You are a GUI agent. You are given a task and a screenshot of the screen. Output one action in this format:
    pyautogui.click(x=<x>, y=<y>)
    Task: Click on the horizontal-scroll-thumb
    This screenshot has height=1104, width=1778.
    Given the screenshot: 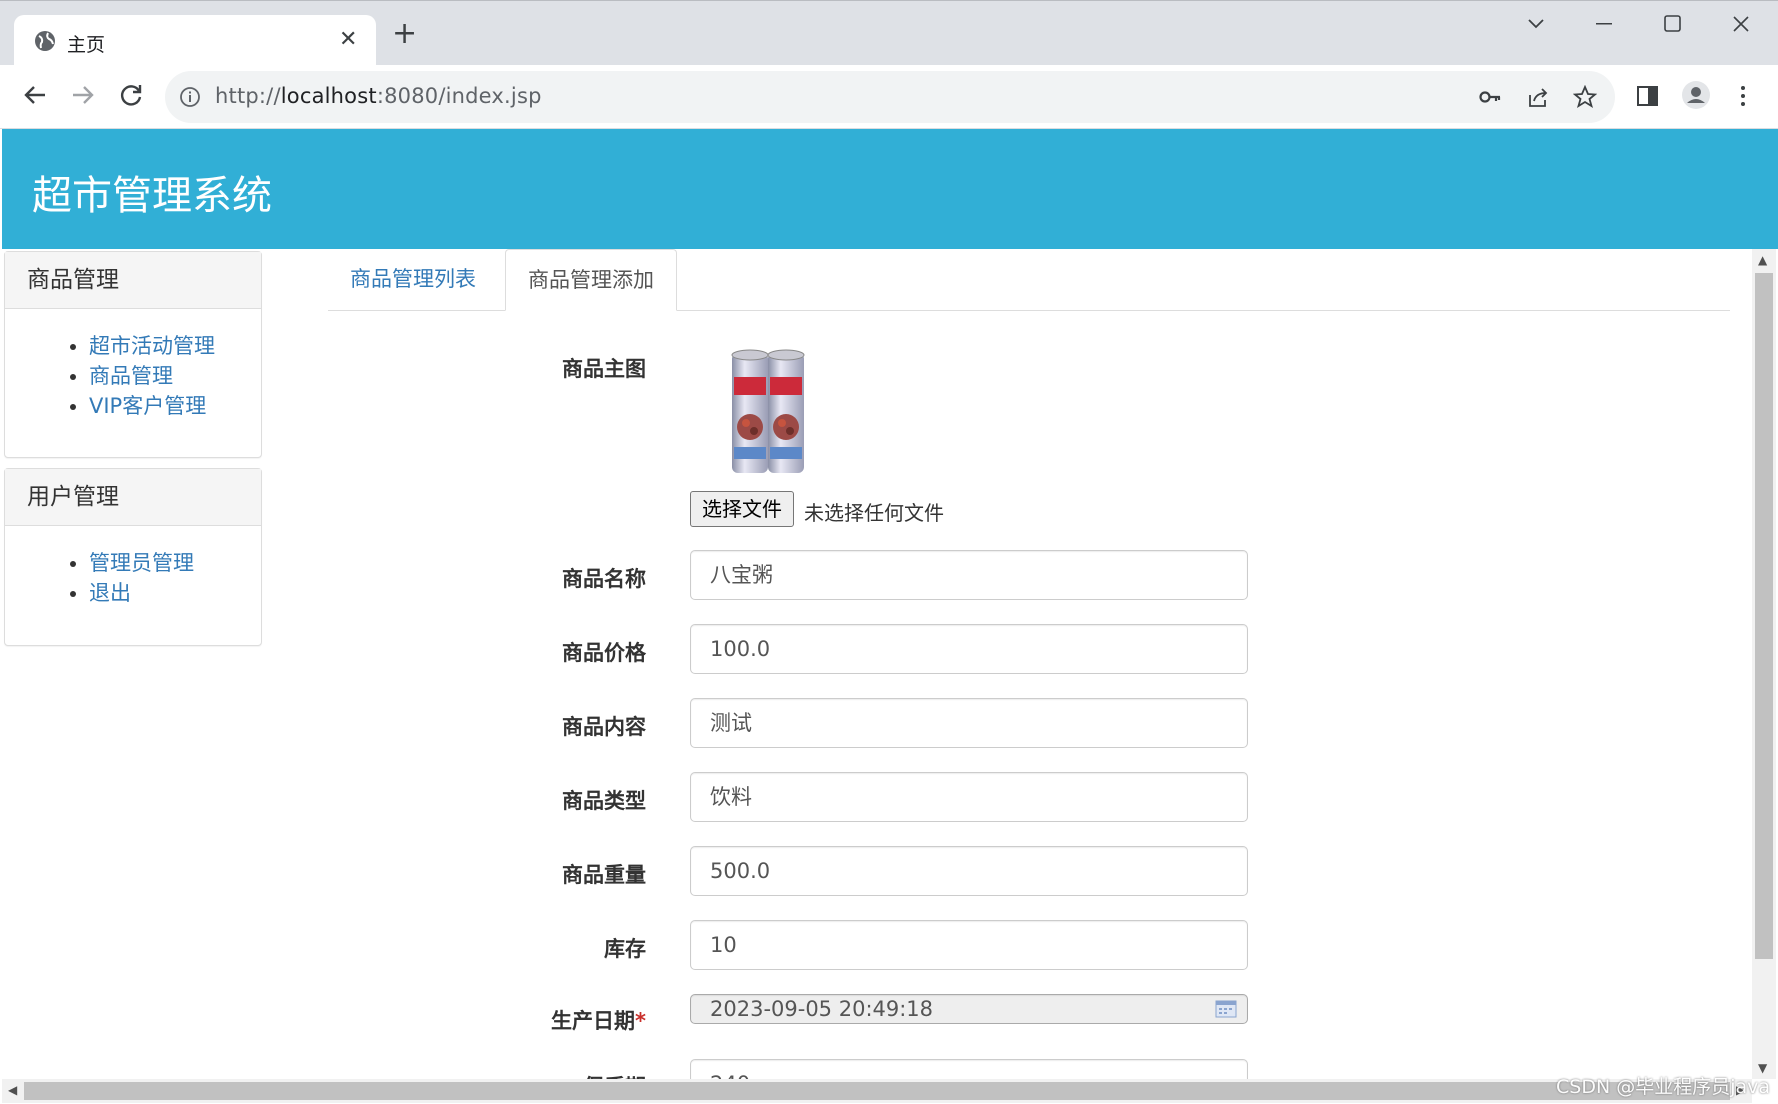 What is the action you would take?
    pyautogui.click(x=877, y=1091)
    